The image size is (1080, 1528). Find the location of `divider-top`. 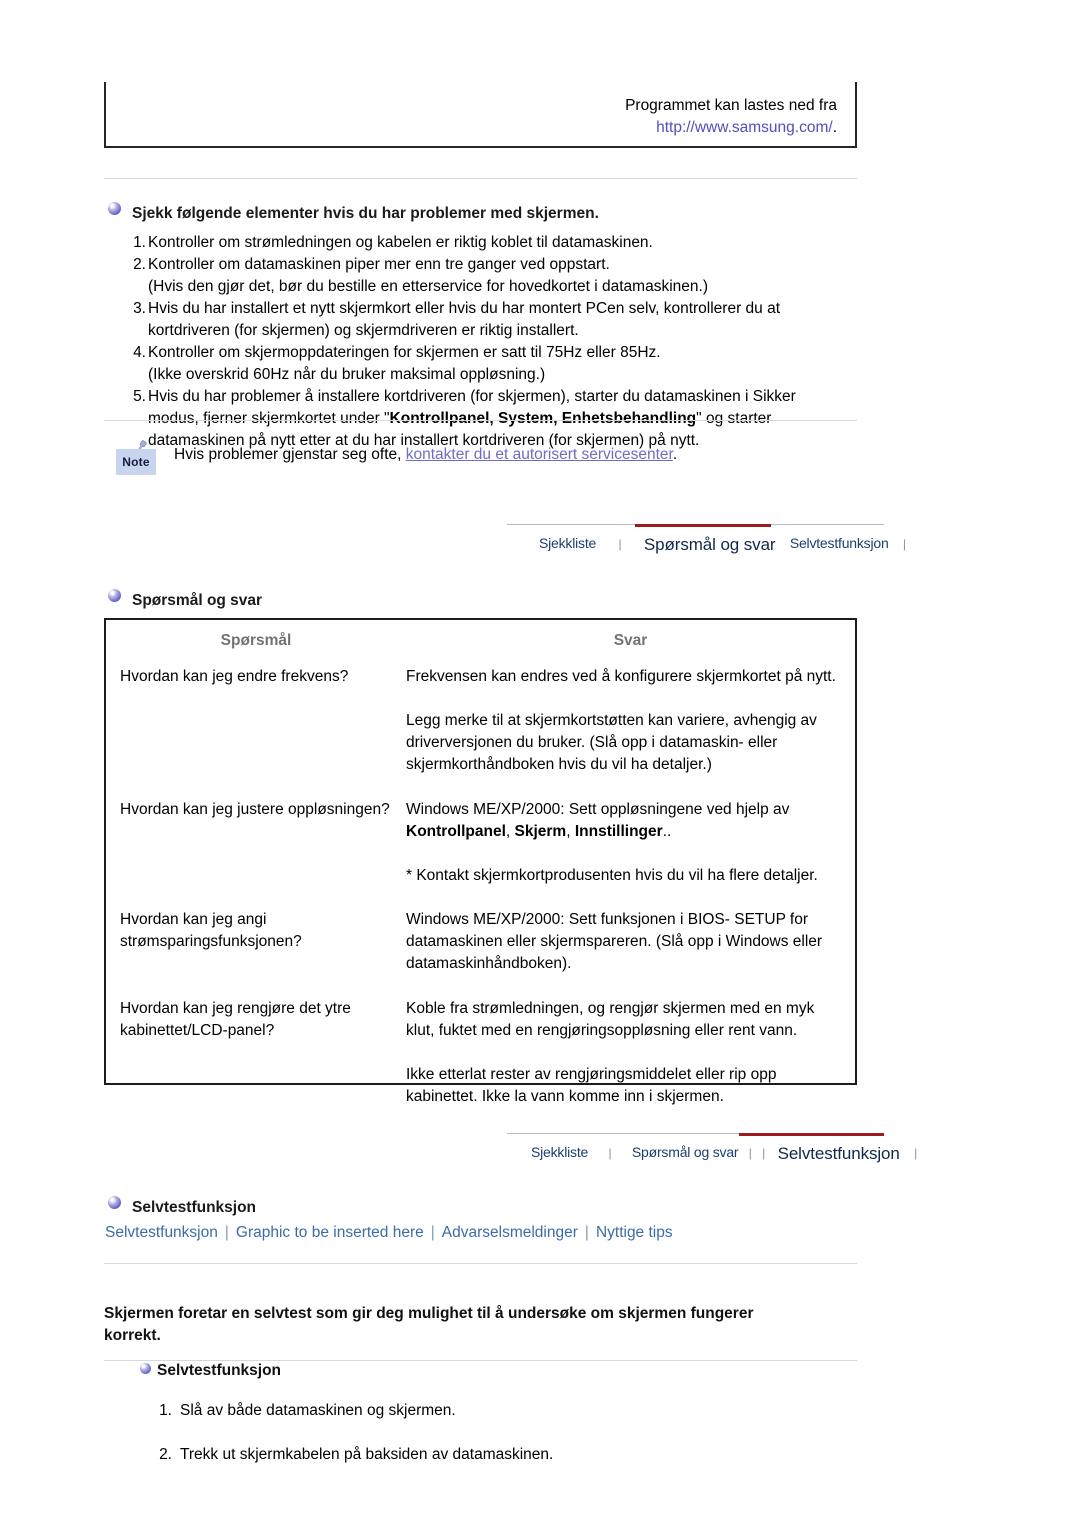

divider-top is located at coordinates (480, 178).